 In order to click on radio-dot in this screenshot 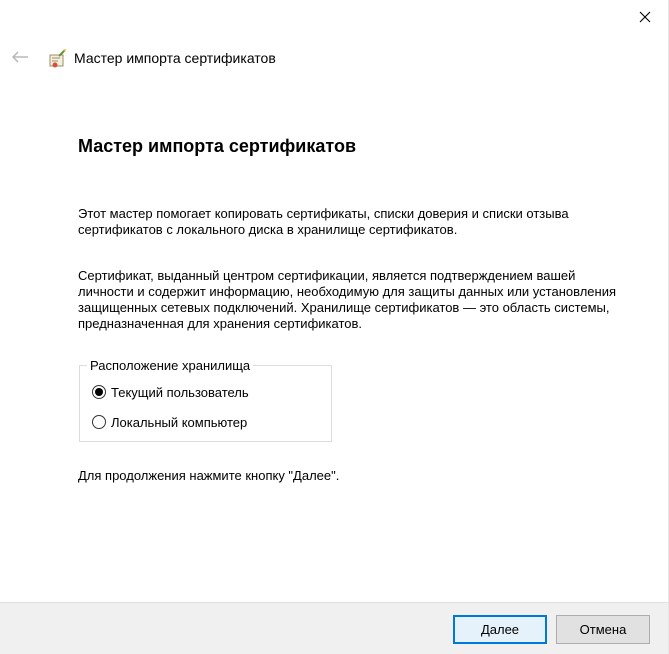, I will do `click(99, 392)`.